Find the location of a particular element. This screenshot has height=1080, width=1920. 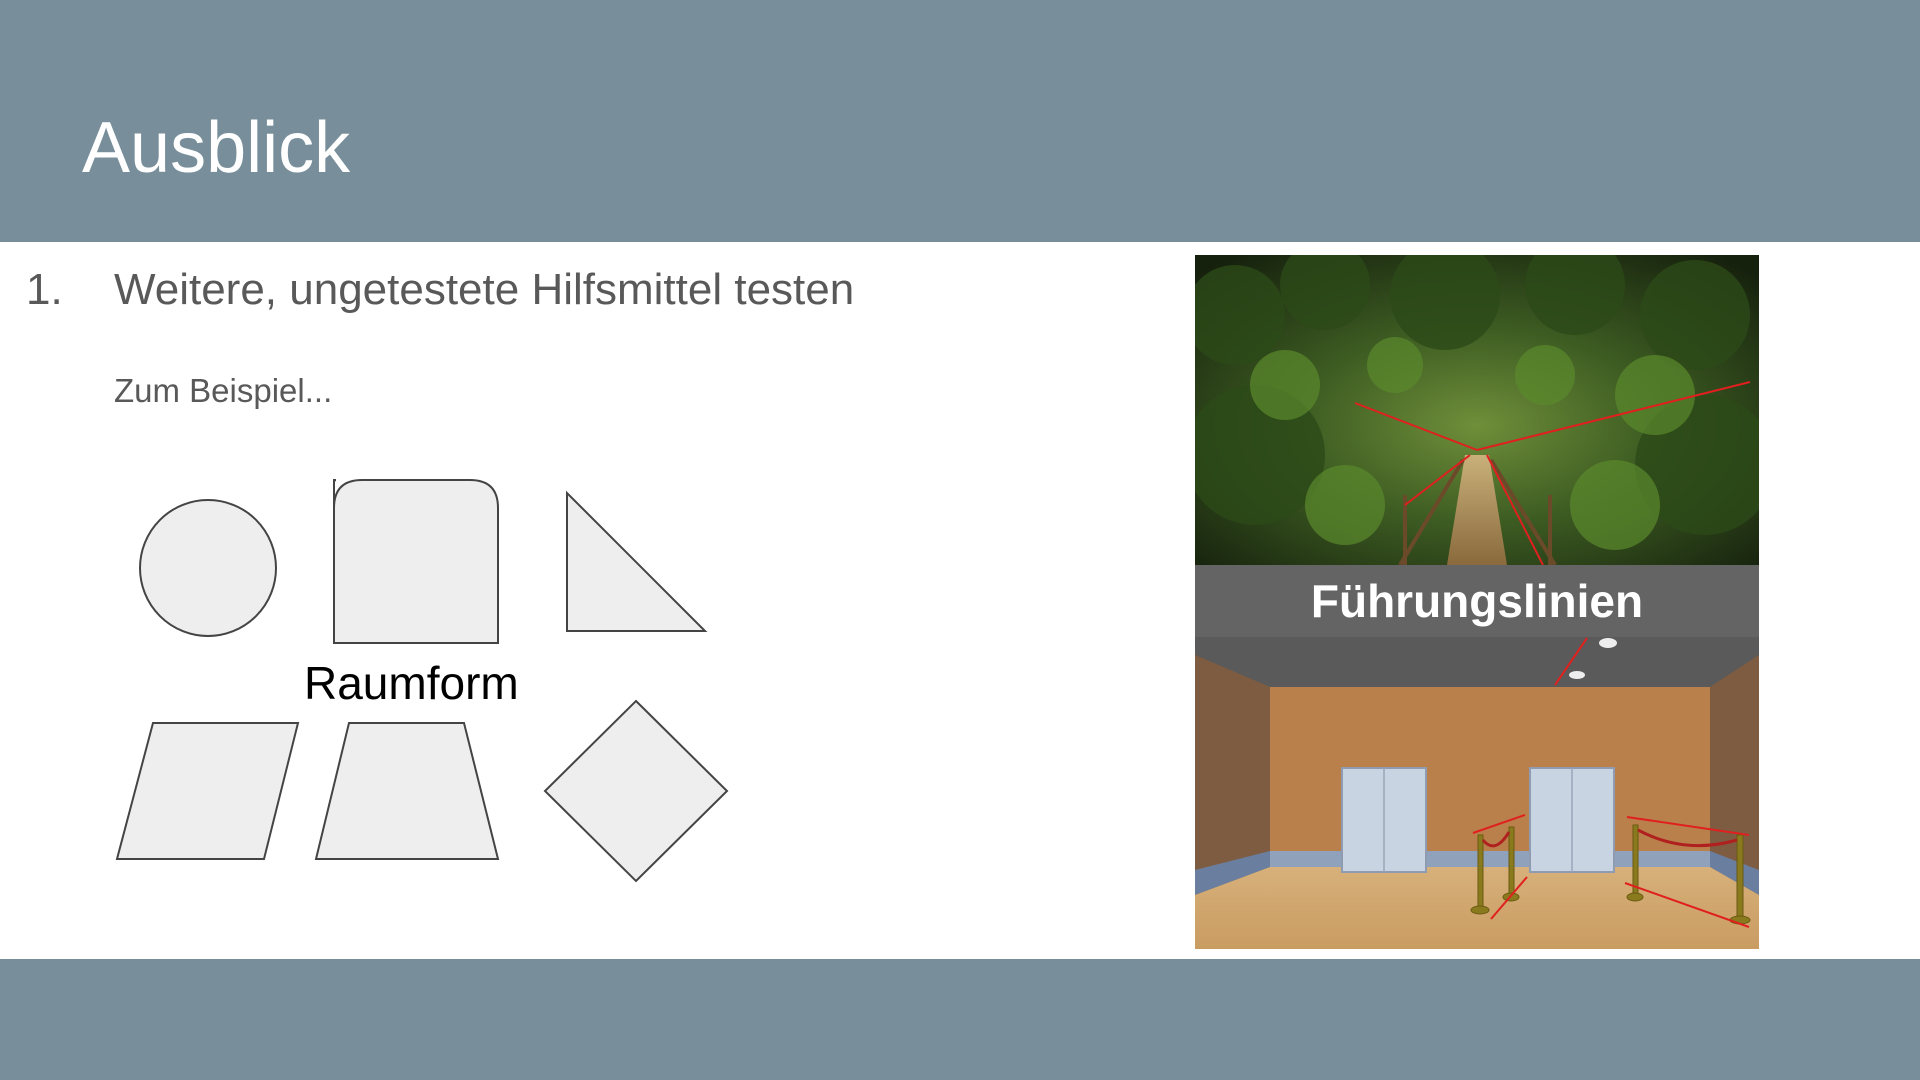

list-item-text: Weitere, ungetestete Hilfsmittel testen is located at coordinates (484, 289).